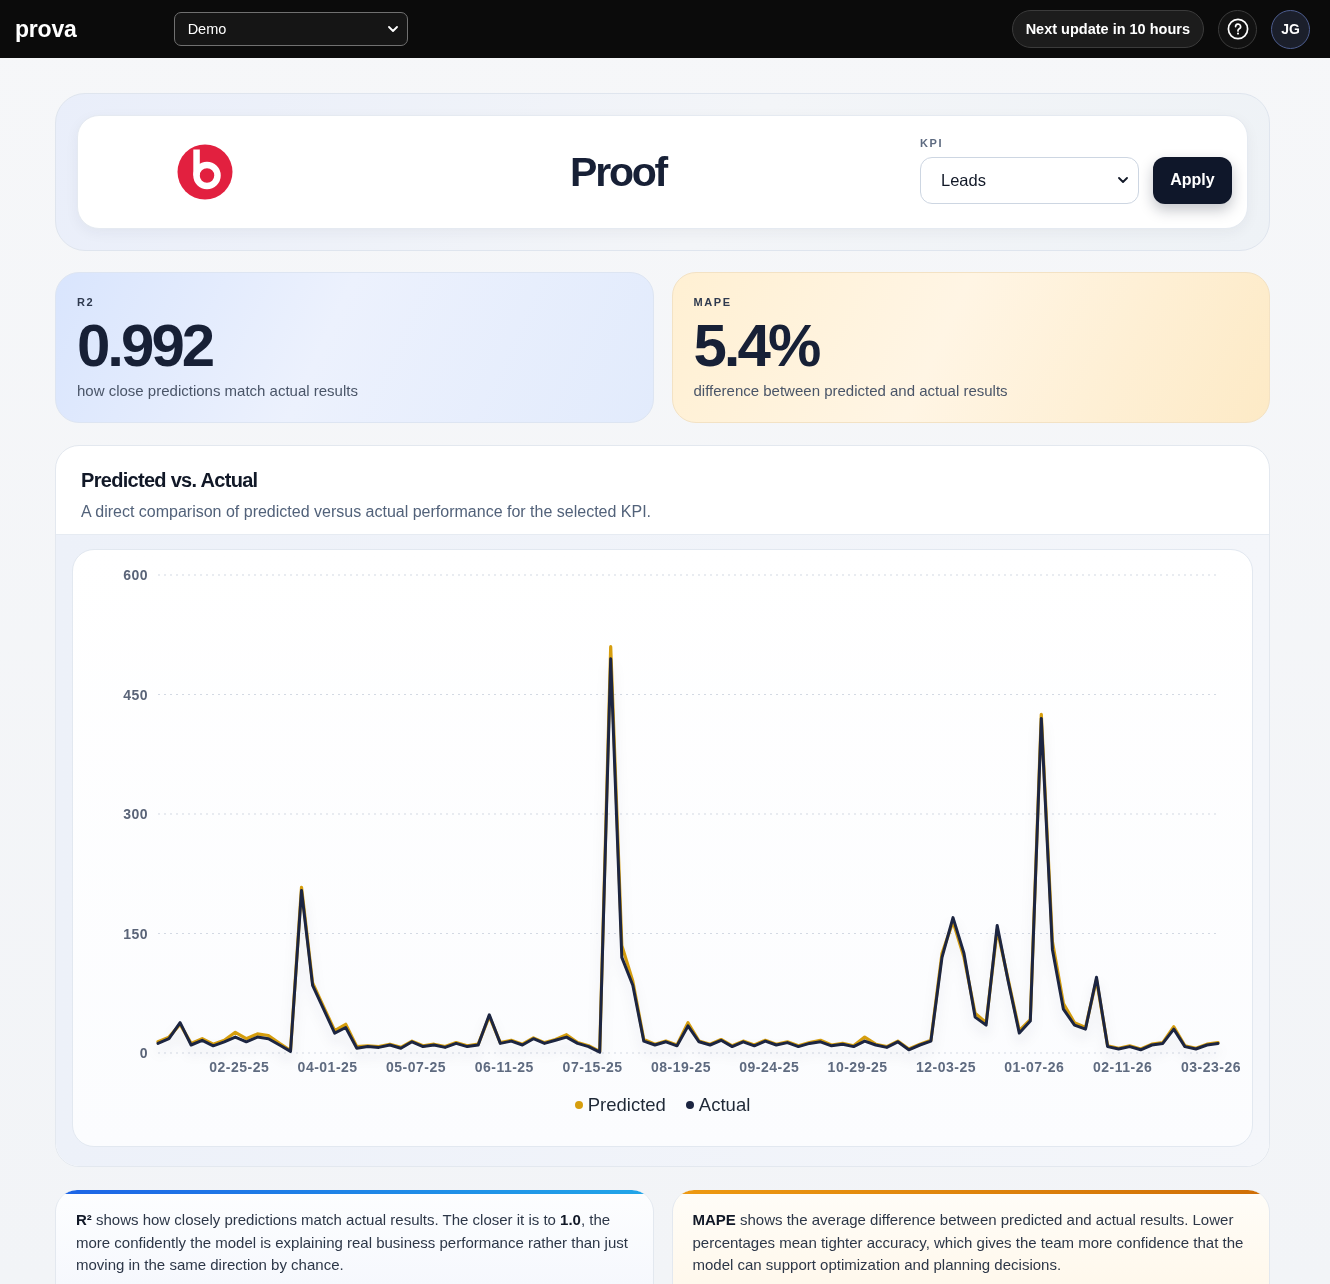 This screenshot has width=1330, height=1284. What do you see at coordinates (135, 933) in the screenshot?
I see `y-axis-label: 150` at bounding box center [135, 933].